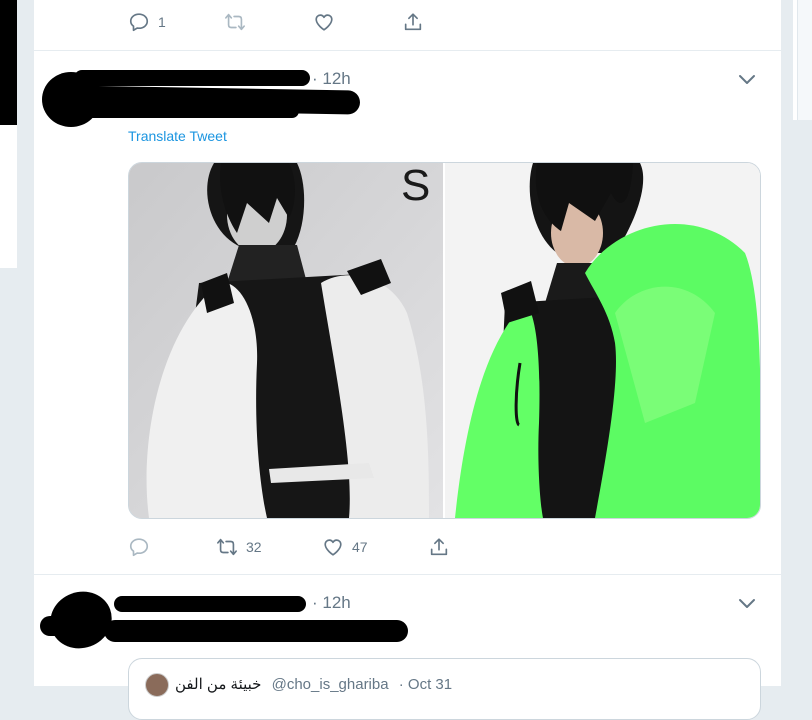 The width and height of the screenshot is (812, 720). What do you see at coordinates (157, 685) in the screenshot?
I see `avatar` at bounding box center [157, 685].